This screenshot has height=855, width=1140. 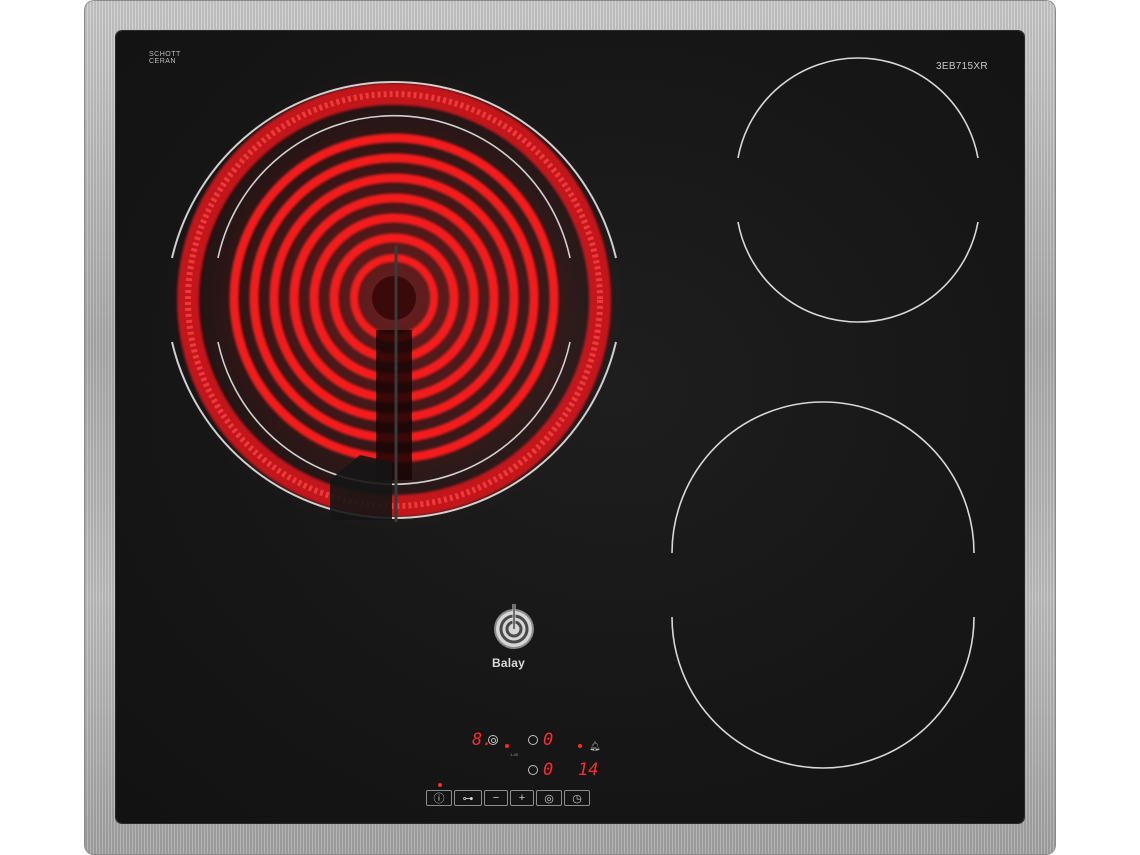 I want to click on dual-zone-button: ◎, so click(x=549, y=798).